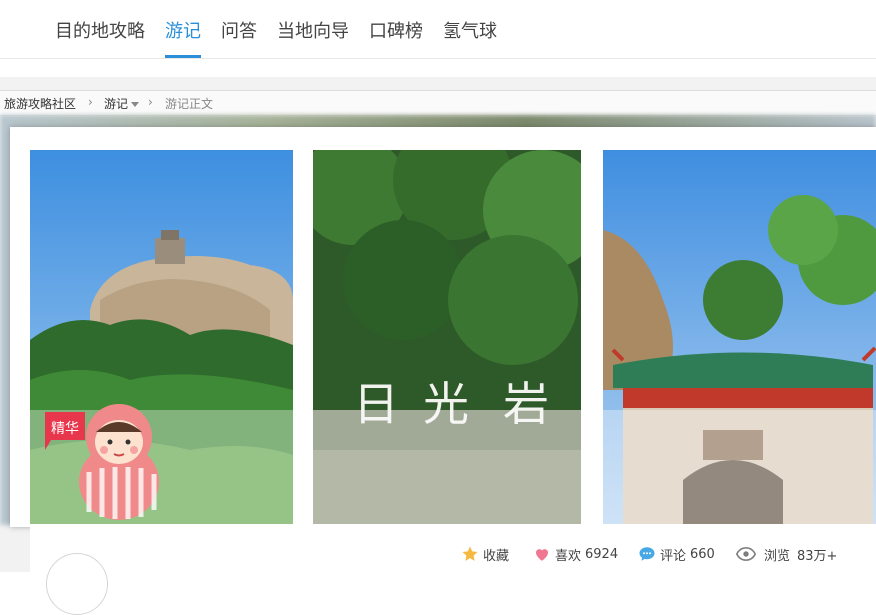 The image size is (876, 615). What do you see at coordinates (77, 584) in the screenshot?
I see `author-avatar` at bounding box center [77, 584].